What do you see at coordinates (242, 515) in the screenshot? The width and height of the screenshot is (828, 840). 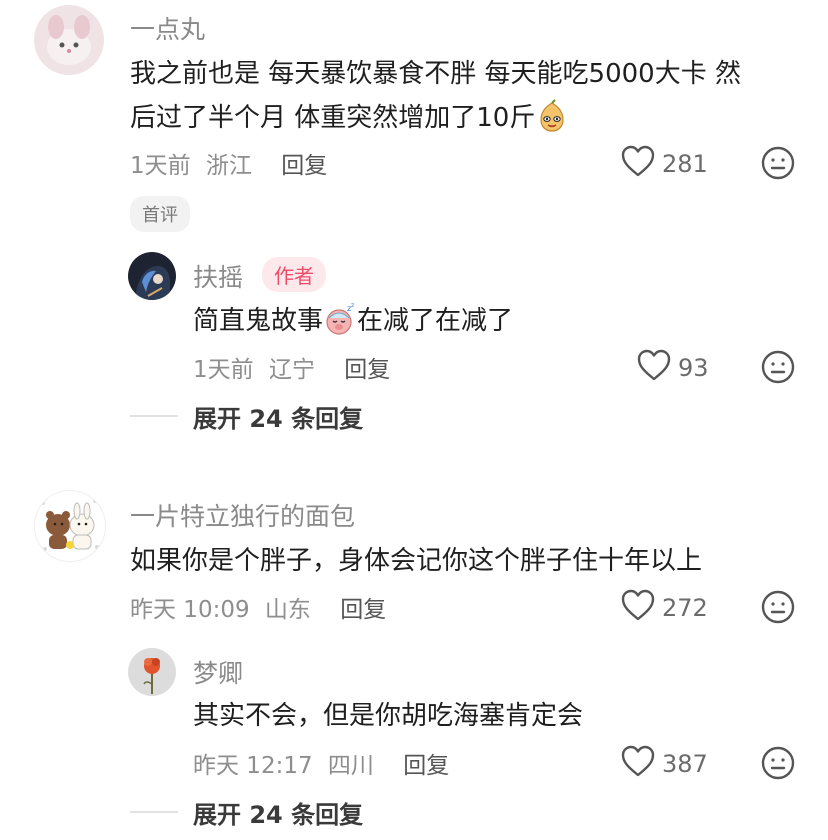 I see `comment-username: 一片特立独行的面包` at bounding box center [242, 515].